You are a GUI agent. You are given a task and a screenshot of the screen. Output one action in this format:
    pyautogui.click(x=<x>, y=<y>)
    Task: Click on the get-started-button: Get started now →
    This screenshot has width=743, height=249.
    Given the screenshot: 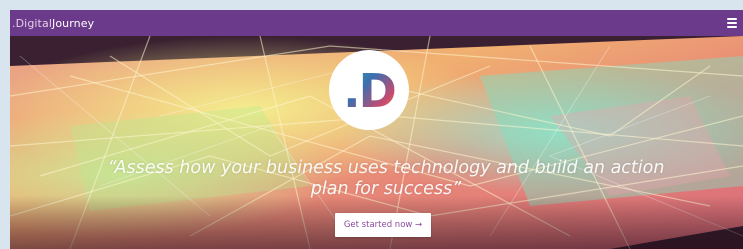 What is the action you would take?
    pyautogui.click(x=383, y=225)
    